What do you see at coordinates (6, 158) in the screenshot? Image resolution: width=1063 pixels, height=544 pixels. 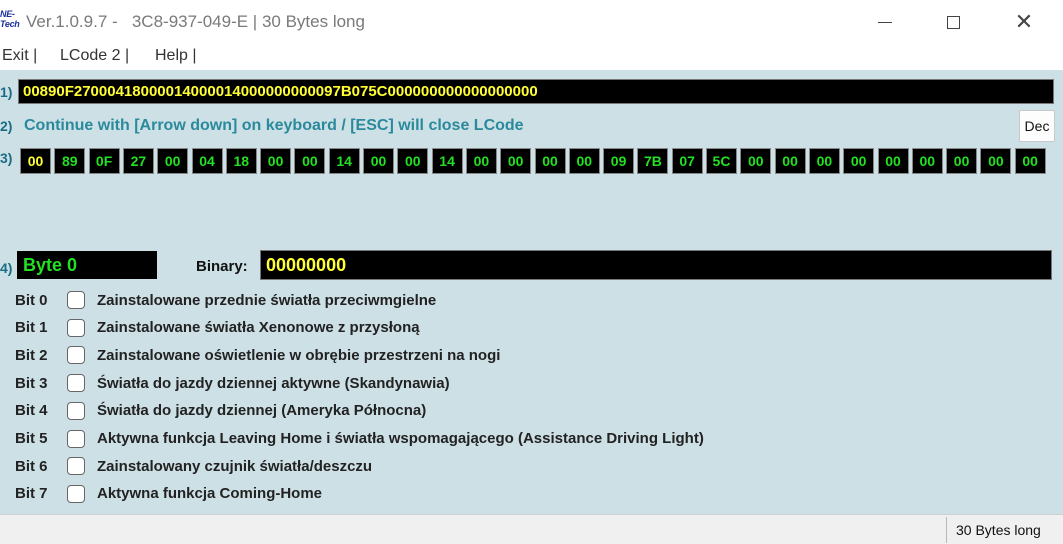 I see `row-number-3: 3)` at bounding box center [6, 158].